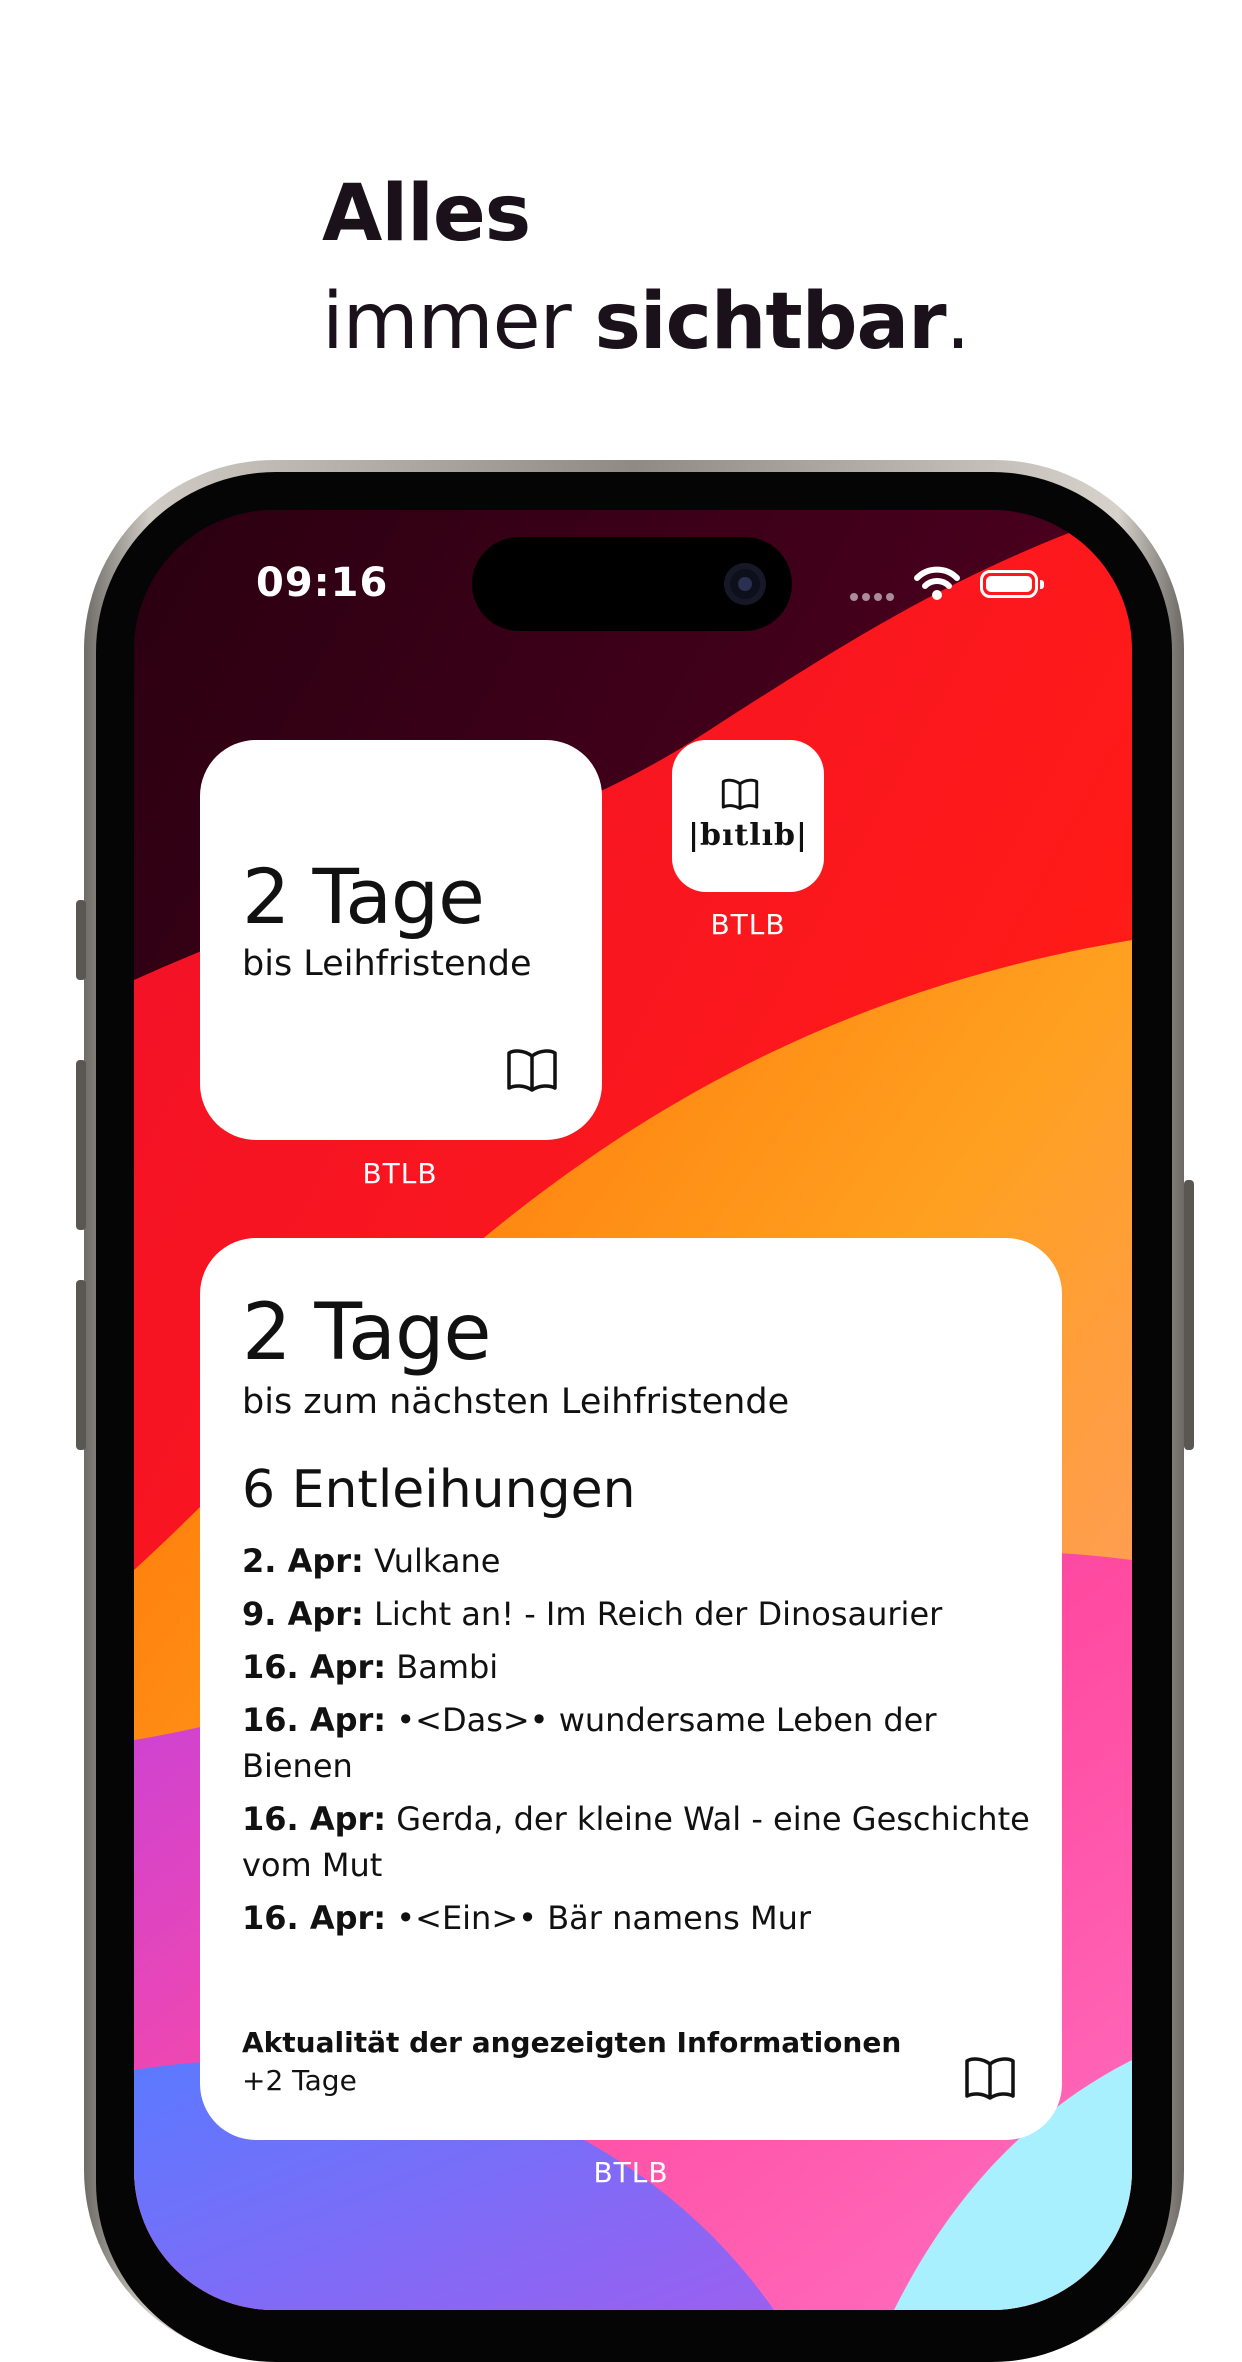 This screenshot has width=1242, height=2362. I want to click on front-camera, so click(745, 584).